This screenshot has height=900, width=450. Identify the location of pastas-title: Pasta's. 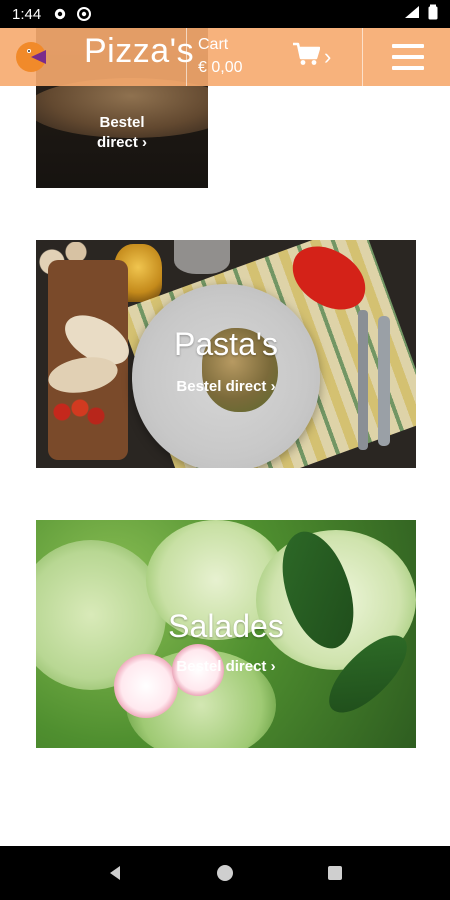
(226, 344).